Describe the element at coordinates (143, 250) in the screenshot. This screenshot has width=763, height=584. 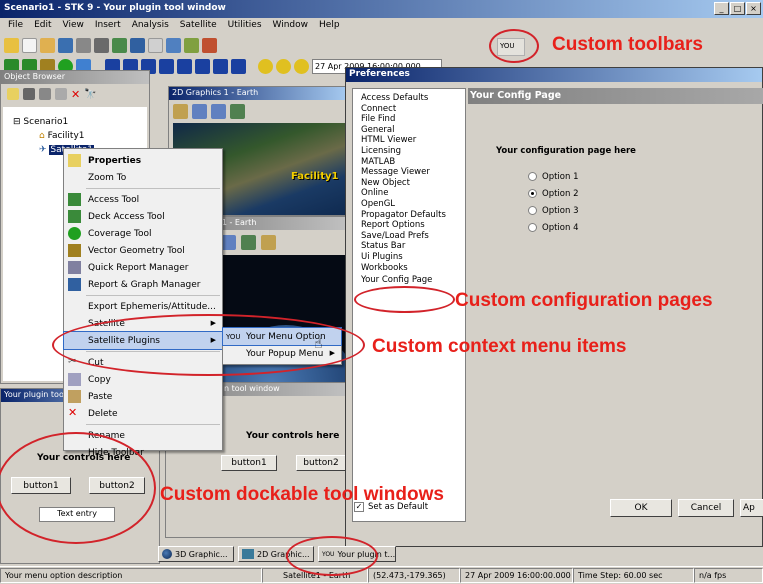
I see `ctx-vector-geometry: Vector Geometry Tool` at that location.